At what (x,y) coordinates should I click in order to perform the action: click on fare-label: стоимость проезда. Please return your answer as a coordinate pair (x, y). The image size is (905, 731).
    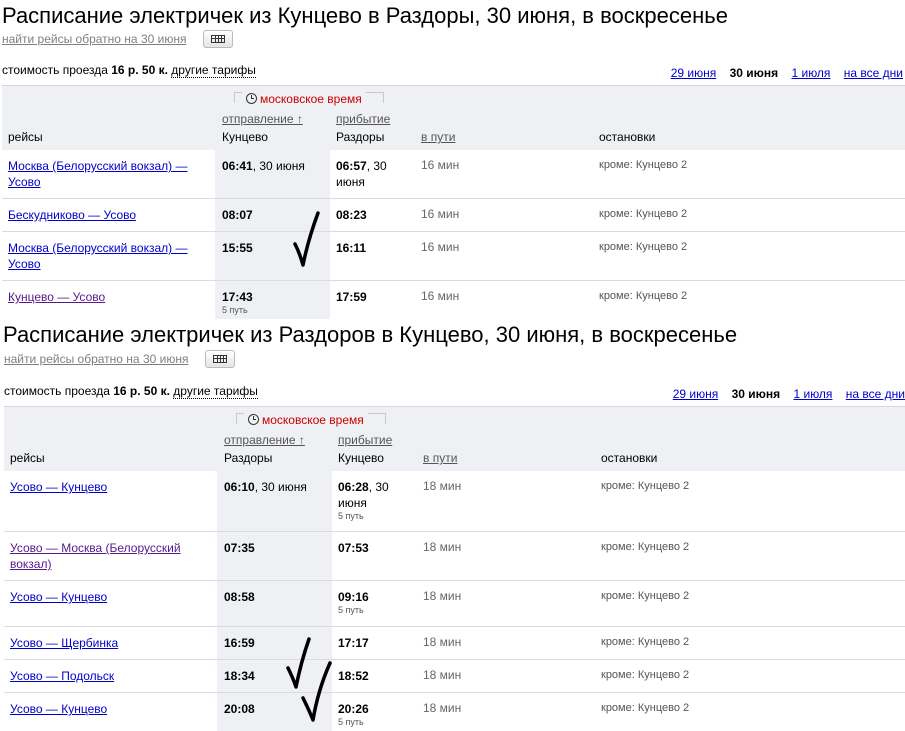
    Looking at the image, I should click on (59, 391).